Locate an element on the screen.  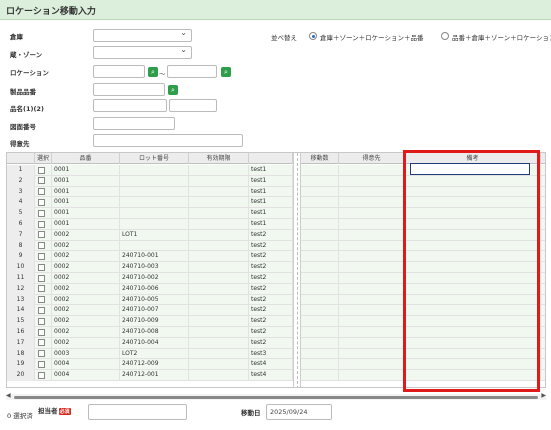
item-name2-input is located at coordinates (193, 105).